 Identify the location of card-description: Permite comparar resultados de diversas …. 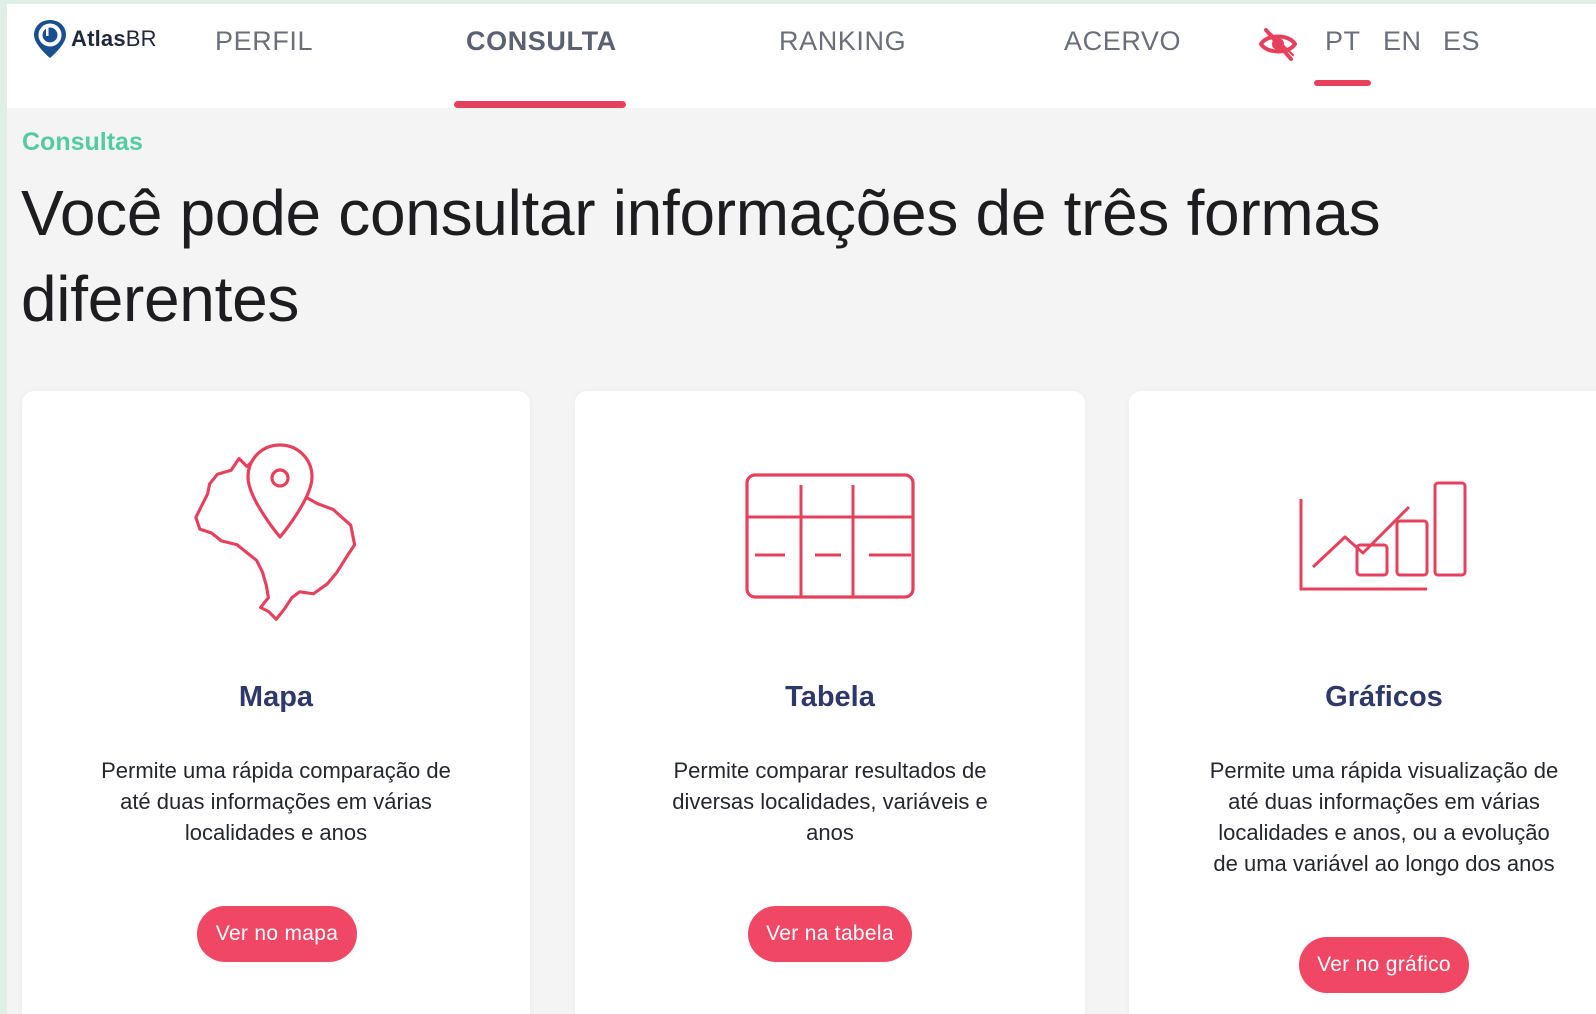
(830, 801).